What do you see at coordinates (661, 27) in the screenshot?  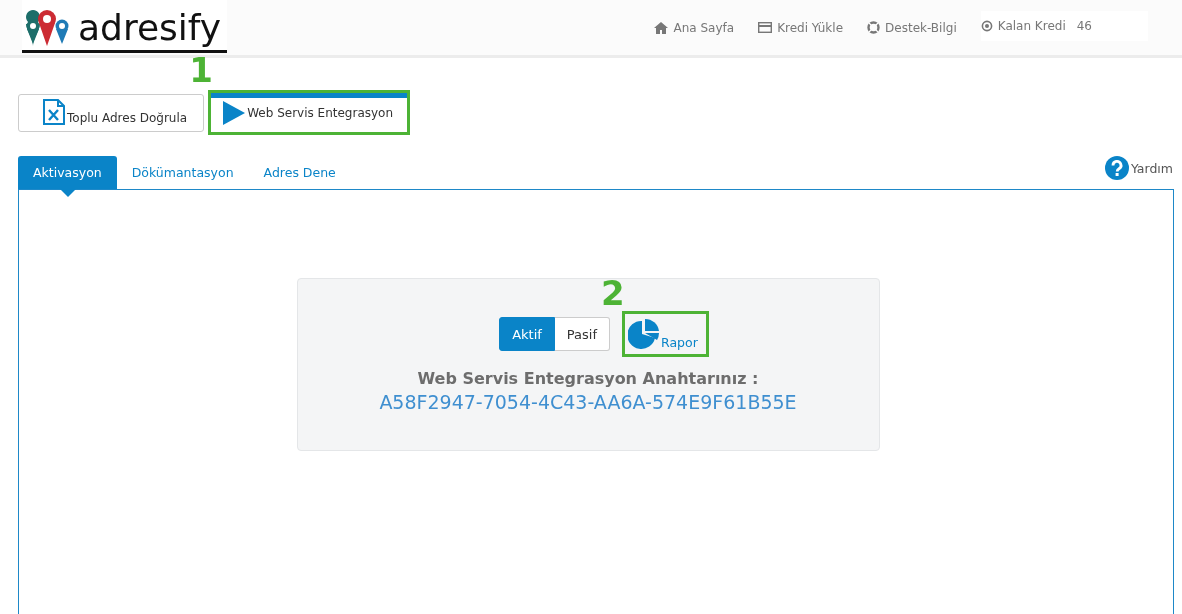 I see `home-icon` at bounding box center [661, 27].